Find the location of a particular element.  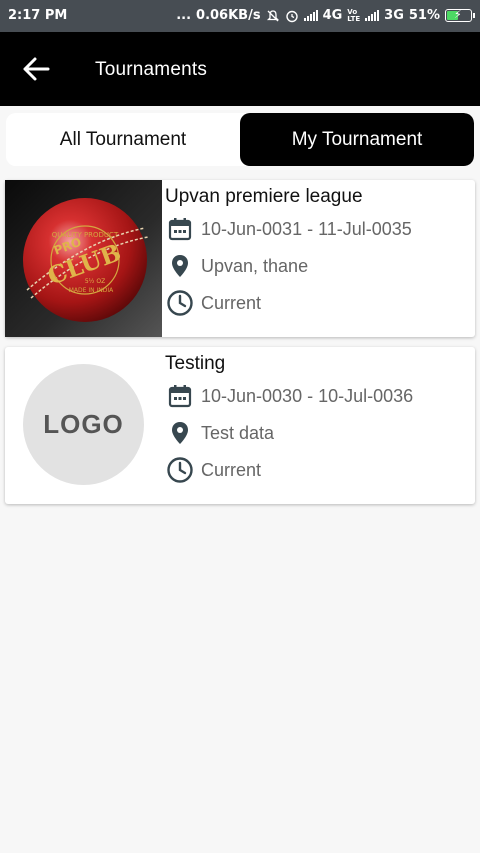

volte-indicator: Vo LTE is located at coordinates (354, 15).